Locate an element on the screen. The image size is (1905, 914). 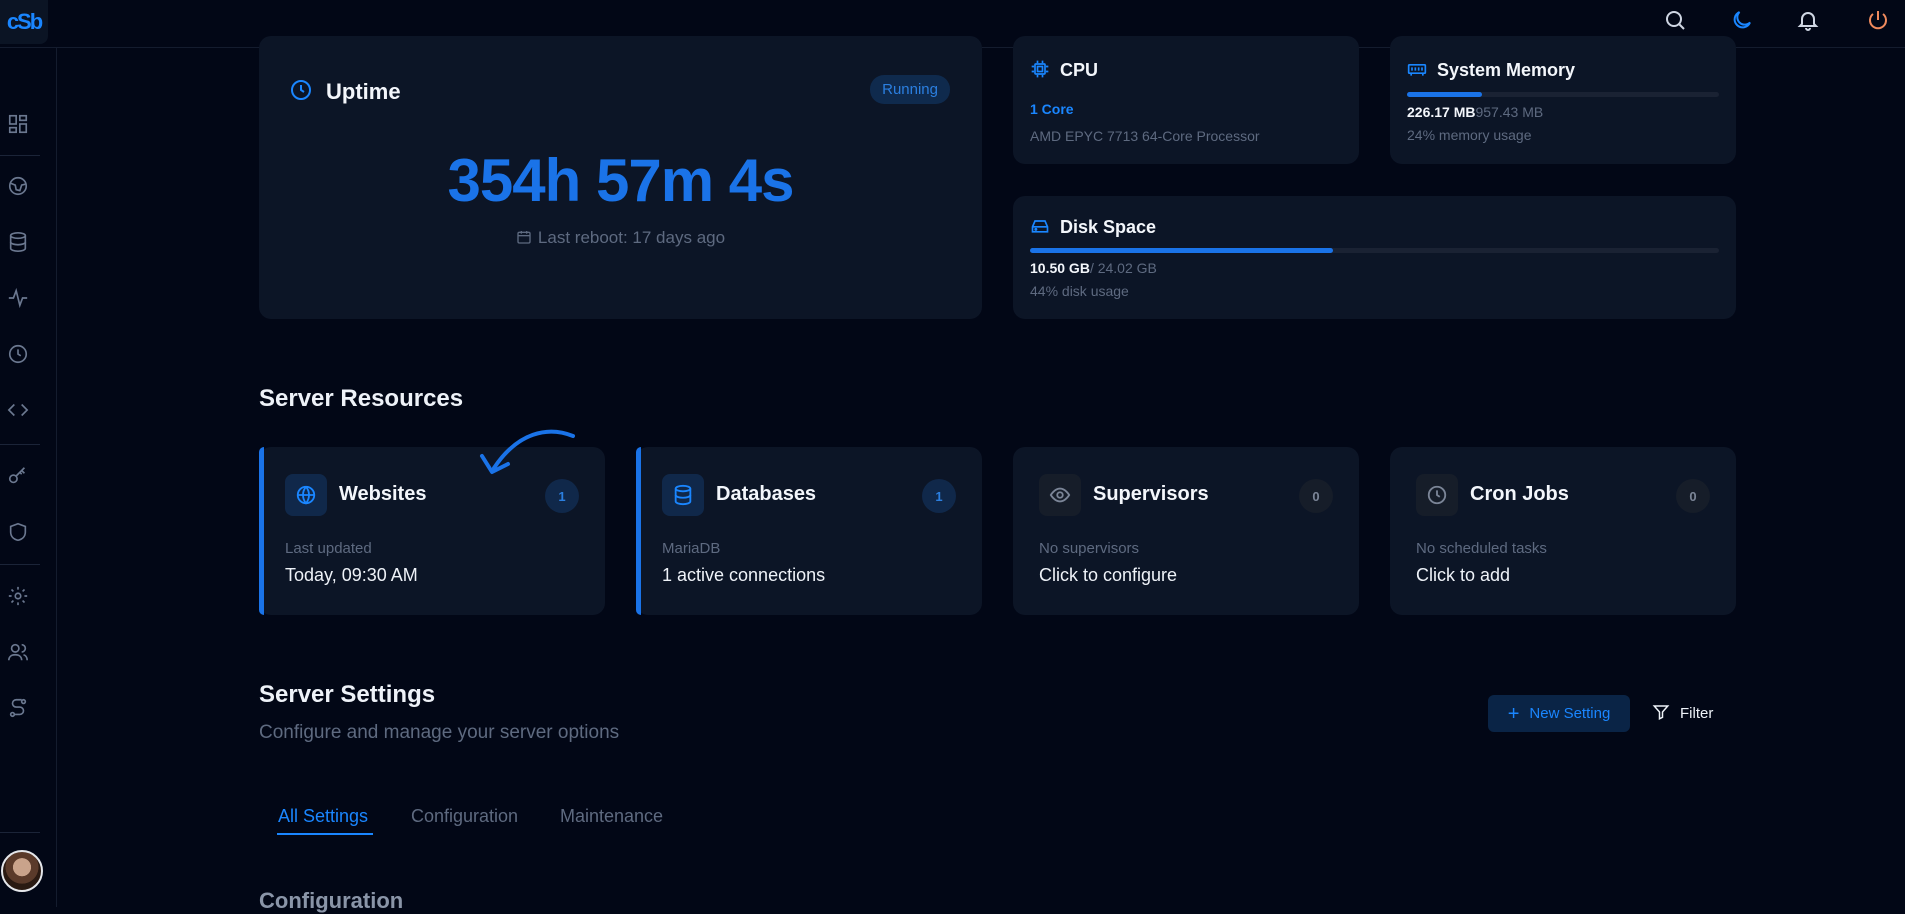
filter-button: Filter is located at coordinates (1682, 713).